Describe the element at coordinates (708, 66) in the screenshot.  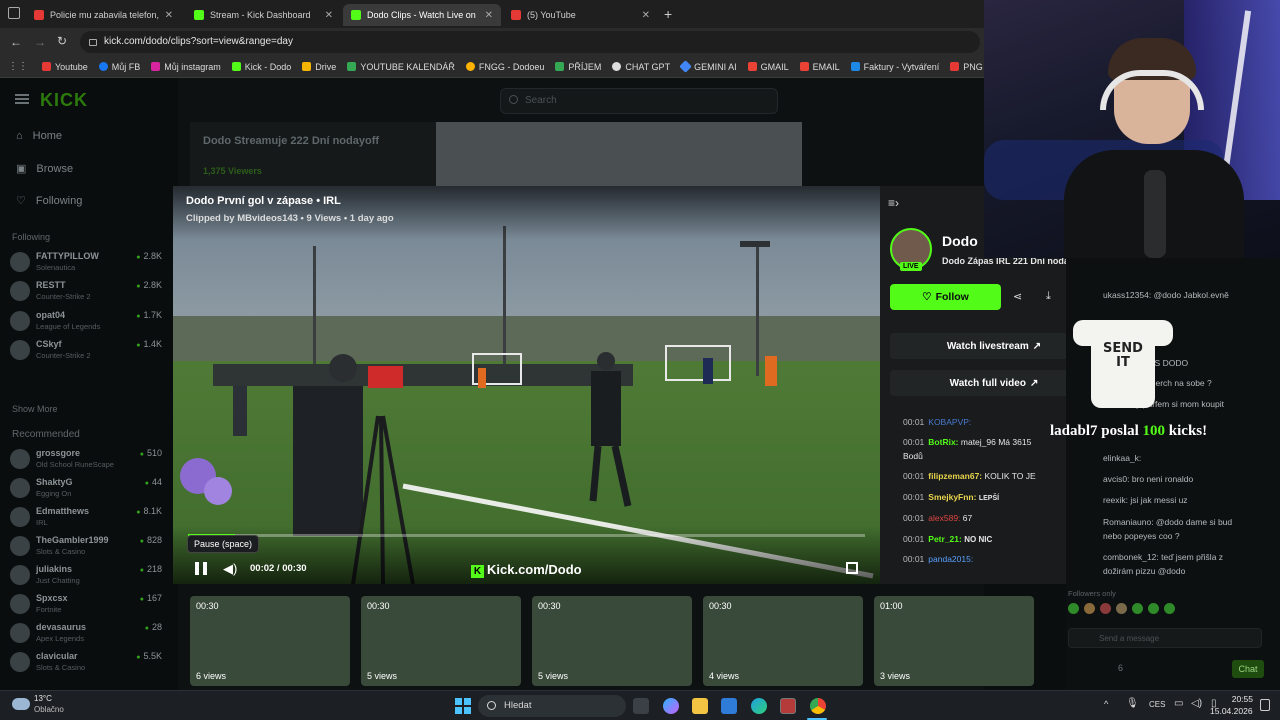
I see `bookmark-gemini: GEMINI AI` at that location.